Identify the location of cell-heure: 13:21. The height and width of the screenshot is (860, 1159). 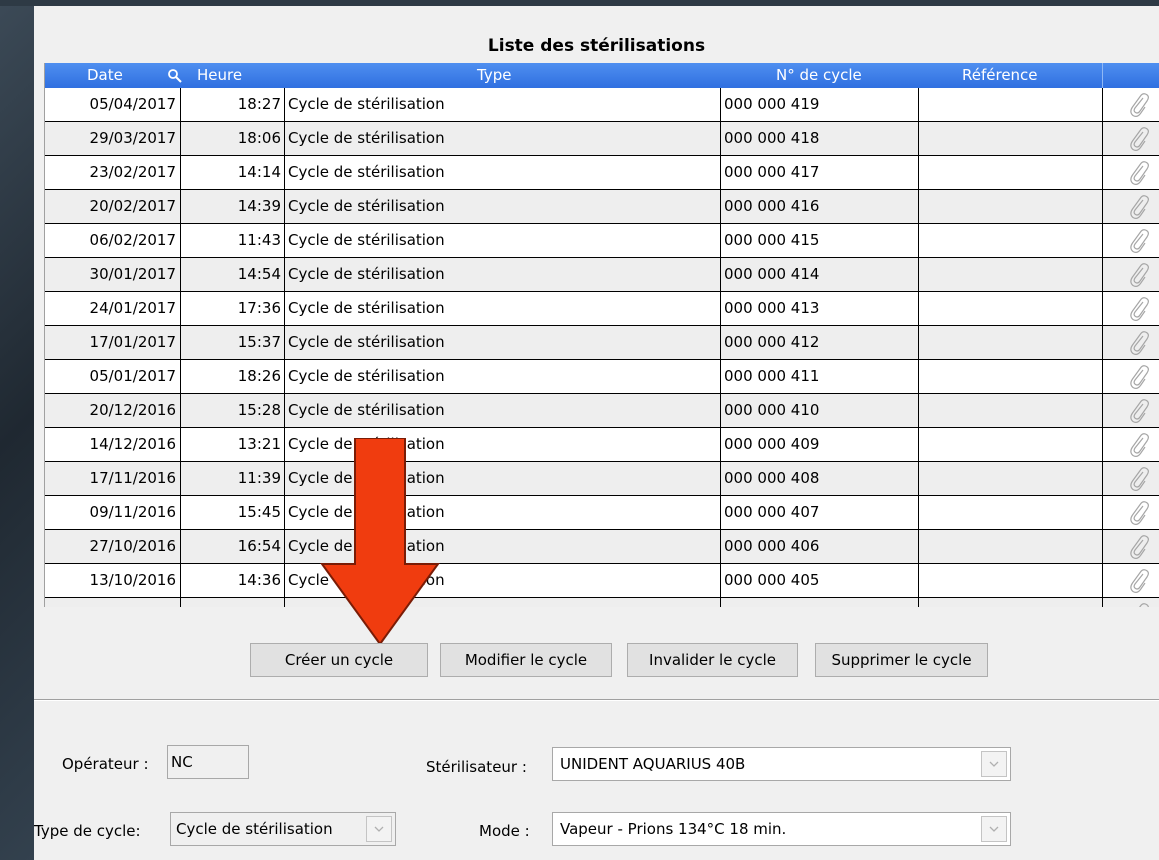
(233, 445).